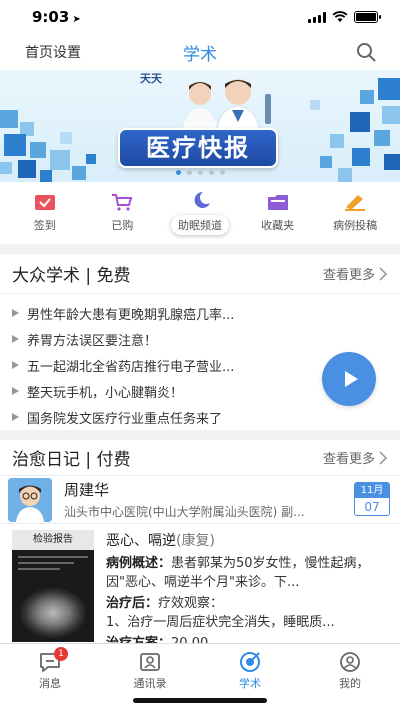 The width and height of the screenshot is (400, 711). Describe the element at coordinates (61, 654) in the screenshot. I see `unread-badge: 1` at that location.